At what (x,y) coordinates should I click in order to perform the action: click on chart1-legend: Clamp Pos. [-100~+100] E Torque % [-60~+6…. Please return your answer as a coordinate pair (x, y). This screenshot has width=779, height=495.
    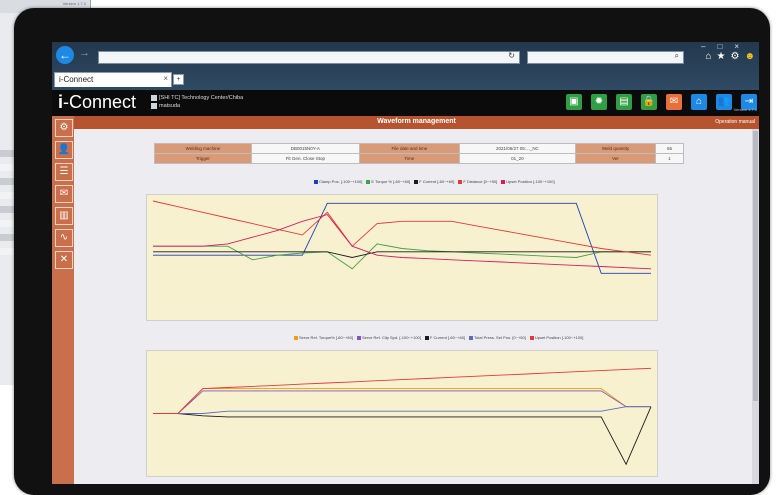
    Looking at the image, I should click on (436, 182).